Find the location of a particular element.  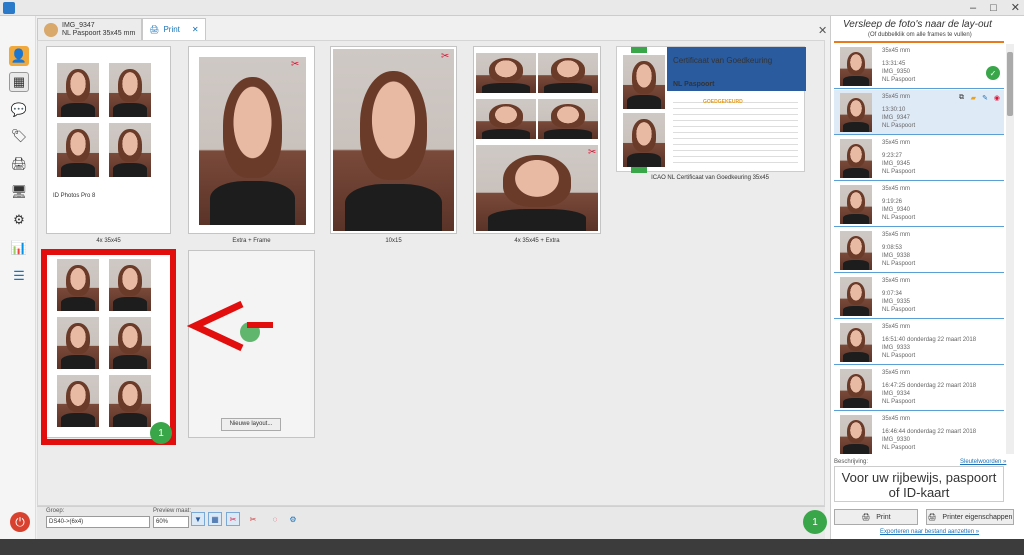

scrollbar-thumb is located at coordinates (1010, 84).